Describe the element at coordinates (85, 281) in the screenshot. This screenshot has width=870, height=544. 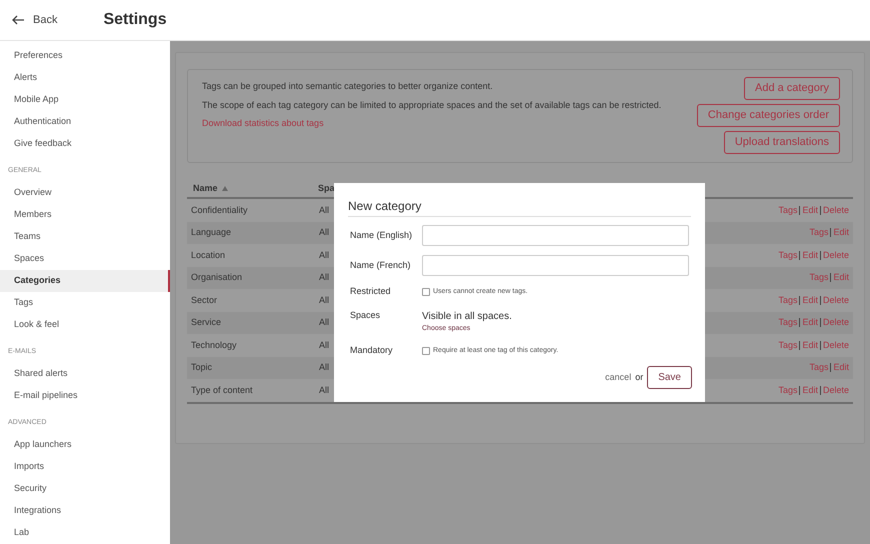
I see `sidebar-item: Categories` at that location.